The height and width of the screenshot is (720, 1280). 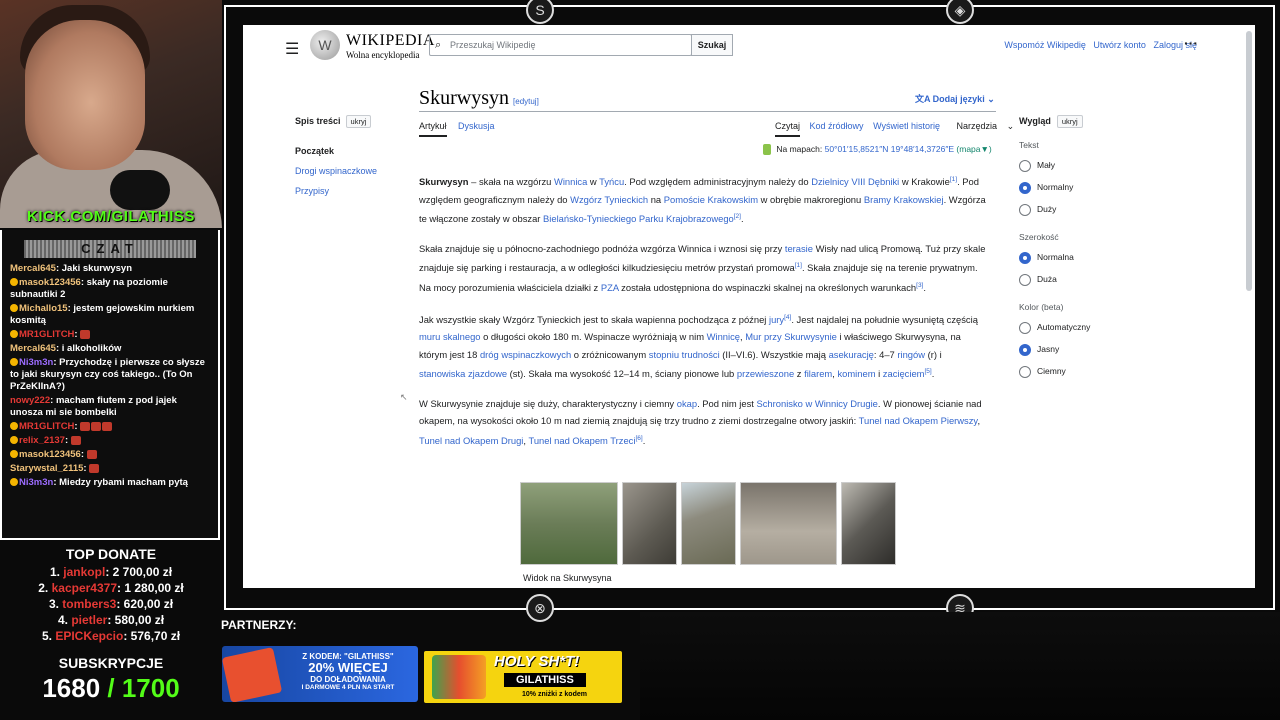 What do you see at coordinates (123, 482) in the screenshot?
I see `chat-text: Miedzy rybami macham pytą` at bounding box center [123, 482].